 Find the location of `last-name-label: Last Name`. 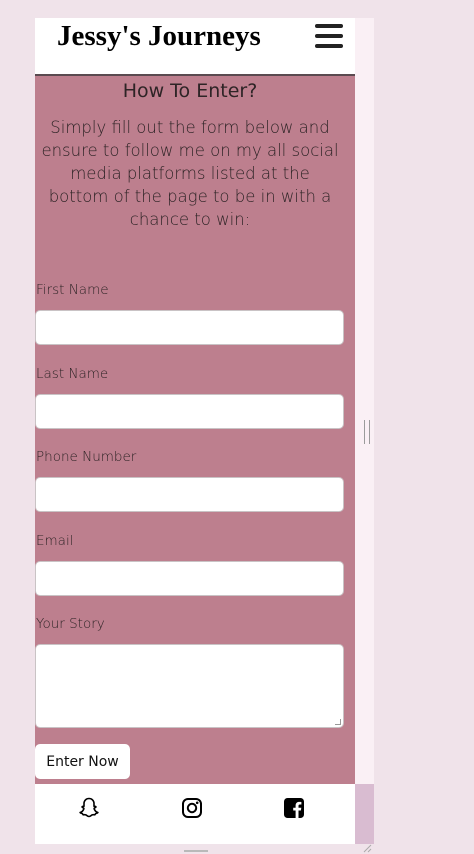

last-name-label: Last Name is located at coordinates (72, 374).